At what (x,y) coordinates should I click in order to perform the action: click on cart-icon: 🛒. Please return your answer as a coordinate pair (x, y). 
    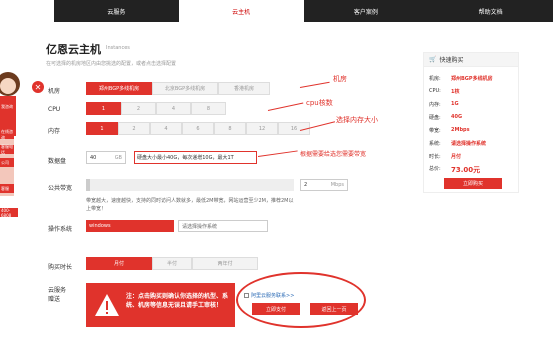
    Looking at the image, I should click on (433, 59).